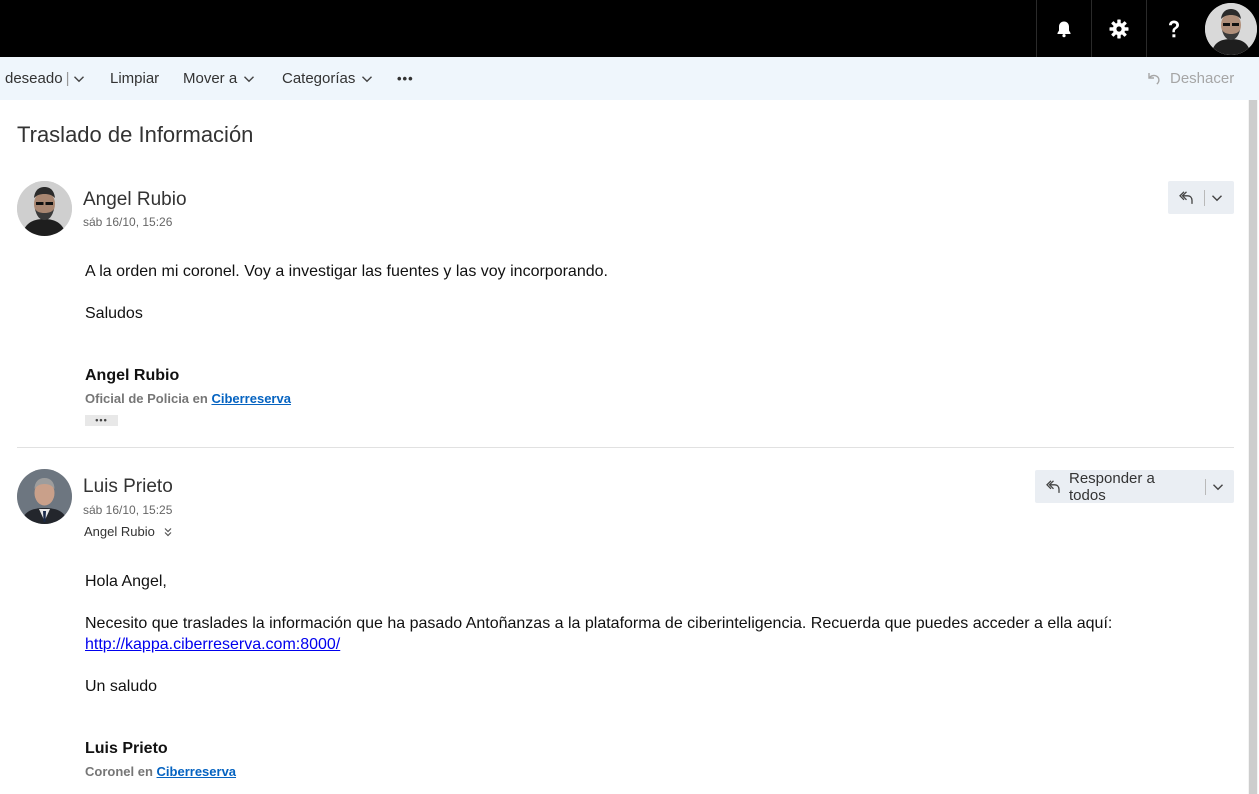 Image resolution: width=1259 pixels, height=794 pixels. I want to click on message-date: sáb 16/10, 15:26, so click(128, 222).